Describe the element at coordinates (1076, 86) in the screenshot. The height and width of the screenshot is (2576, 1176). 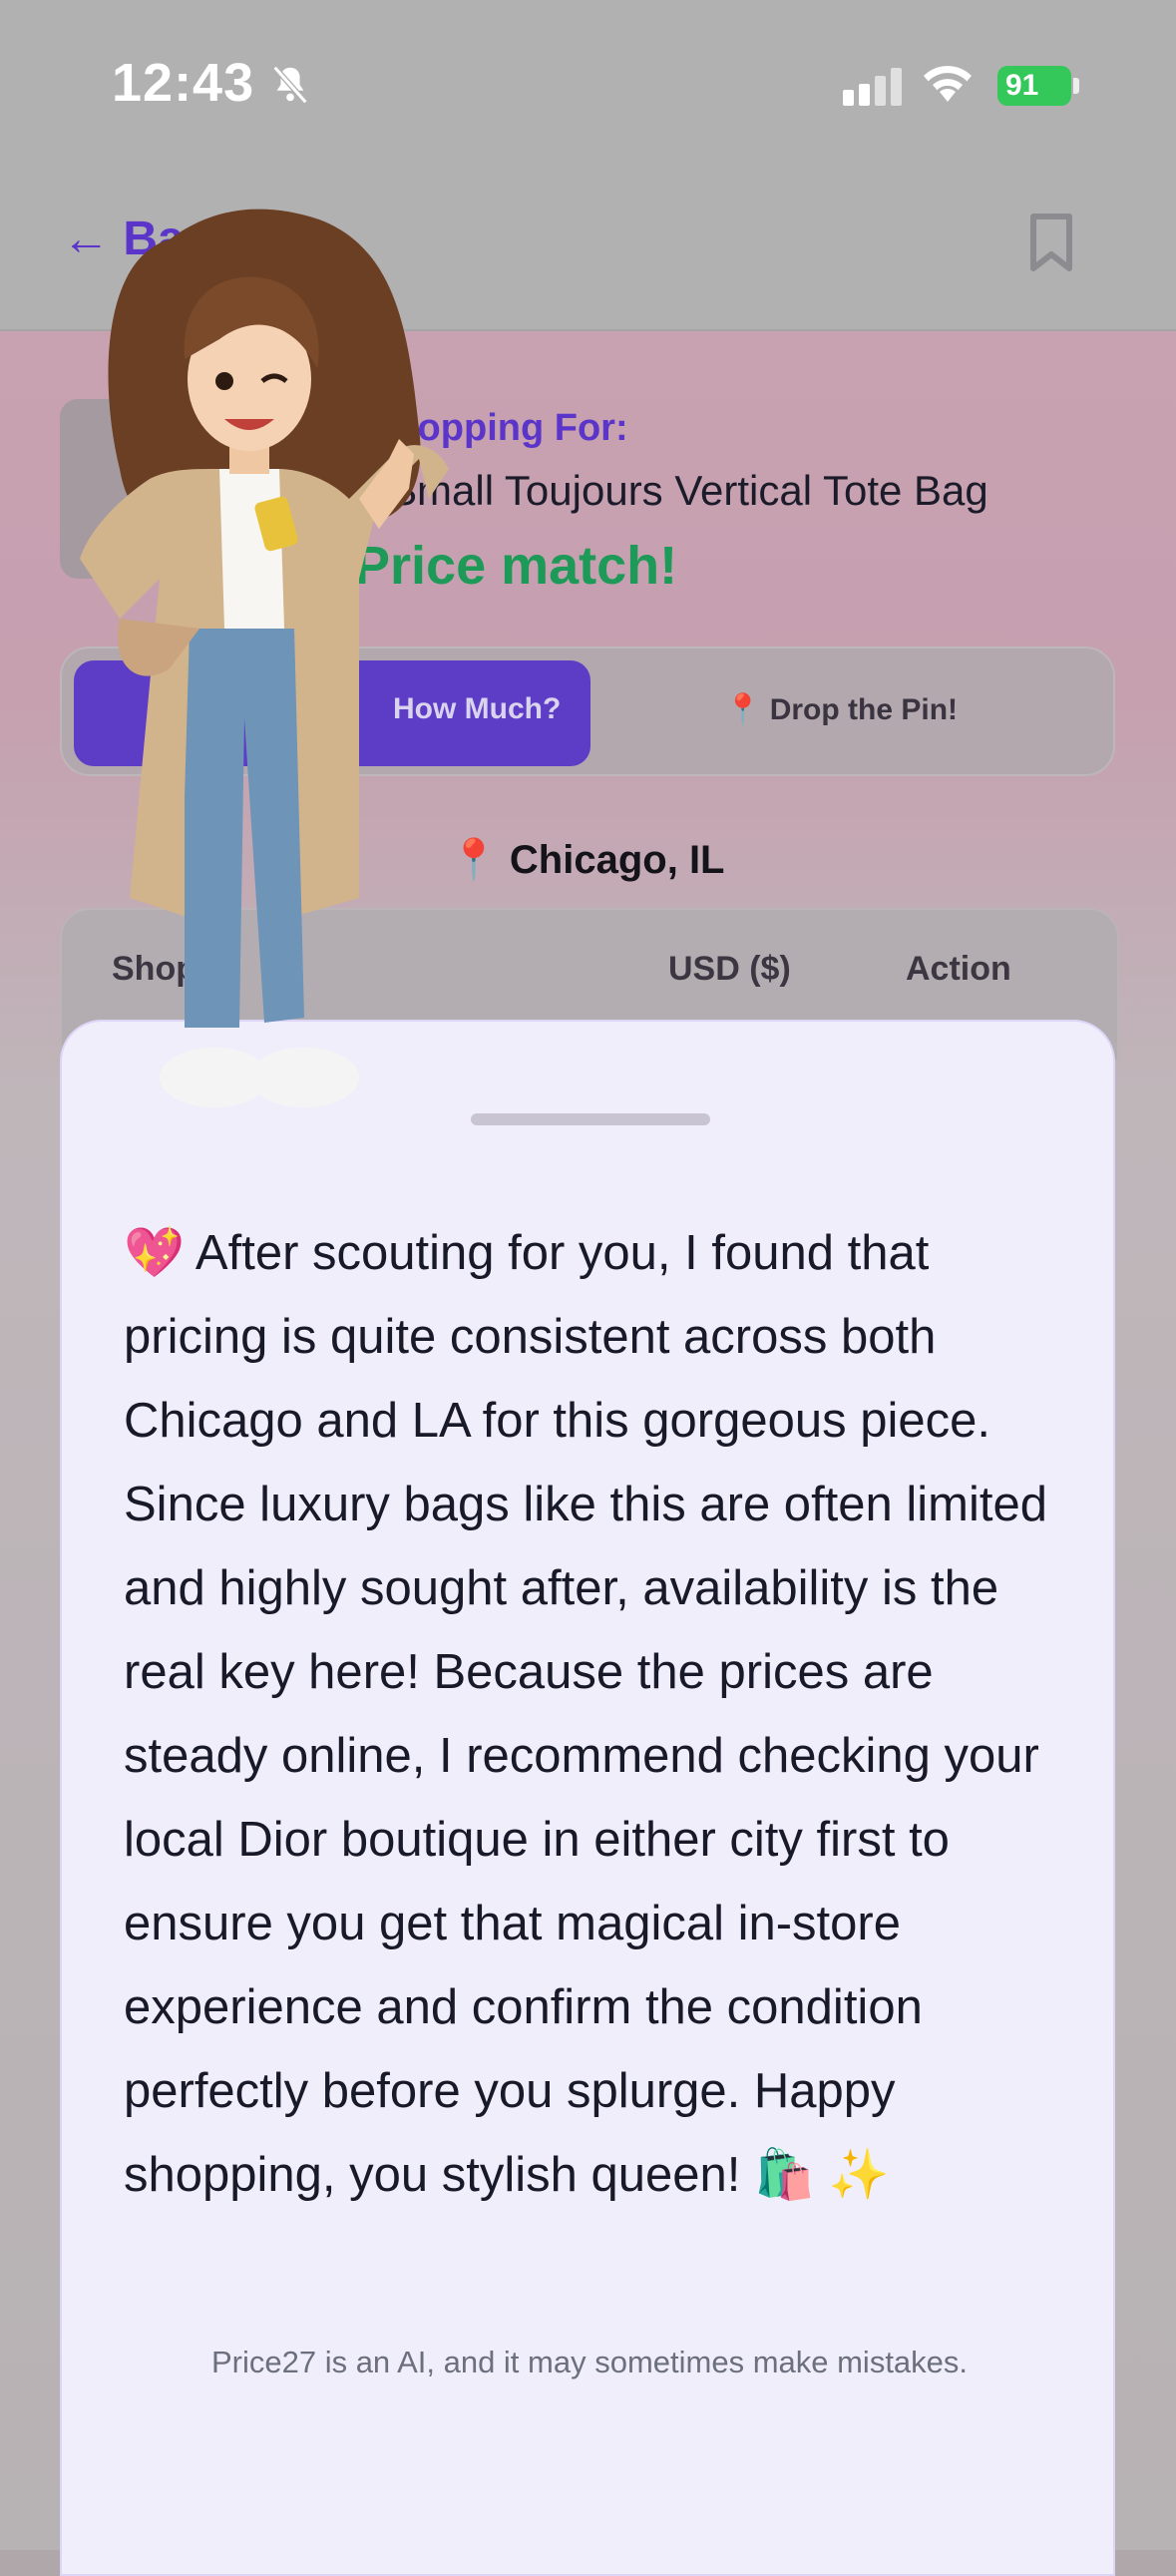
I see `battery-cap` at that location.